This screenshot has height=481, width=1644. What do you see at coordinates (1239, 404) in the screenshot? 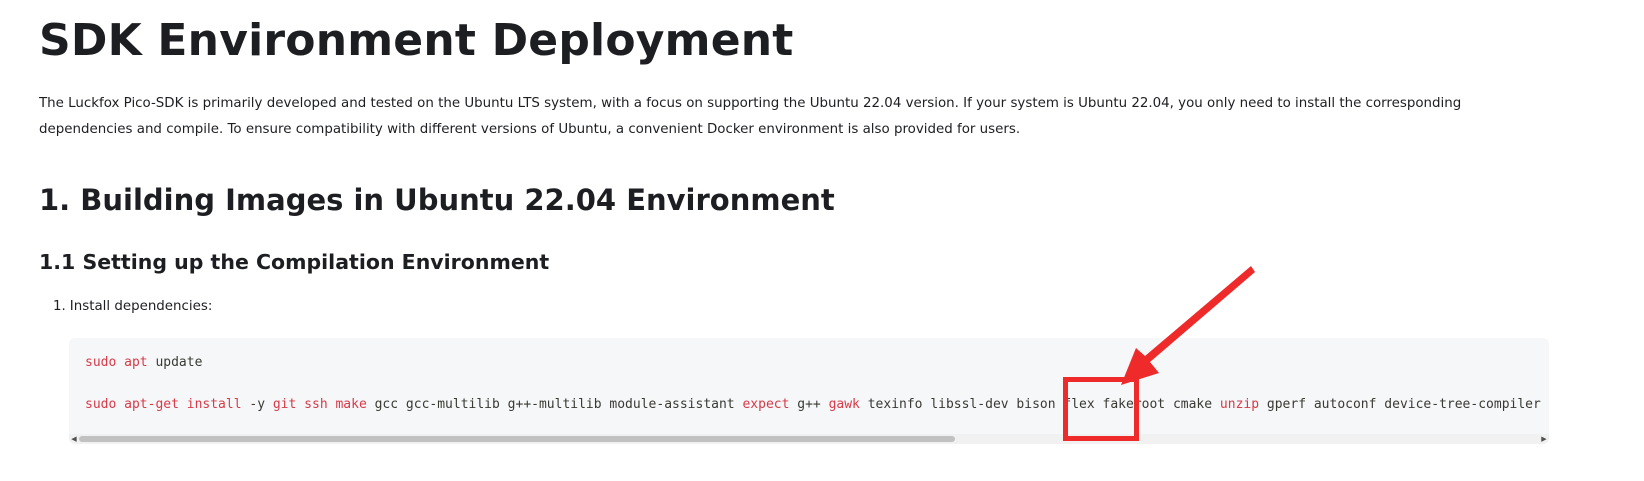
I see `code-keyword: unzip` at bounding box center [1239, 404].